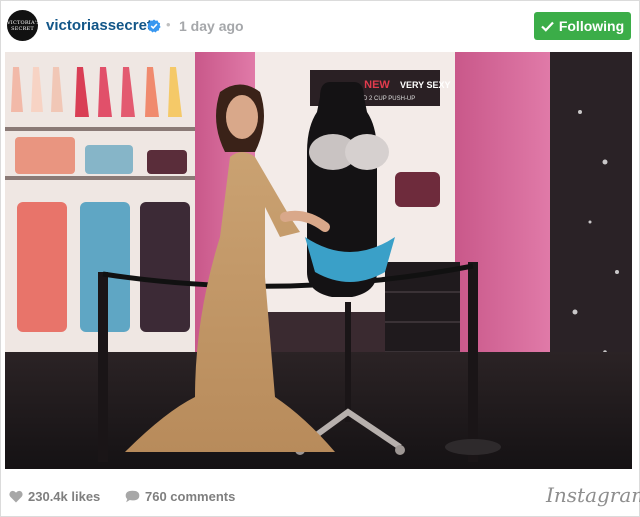 The height and width of the screenshot is (517, 640). What do you see at coordinates (547, 26) in the screenshot?
I see `checkmark-icon` at bounding box center [547, 26].